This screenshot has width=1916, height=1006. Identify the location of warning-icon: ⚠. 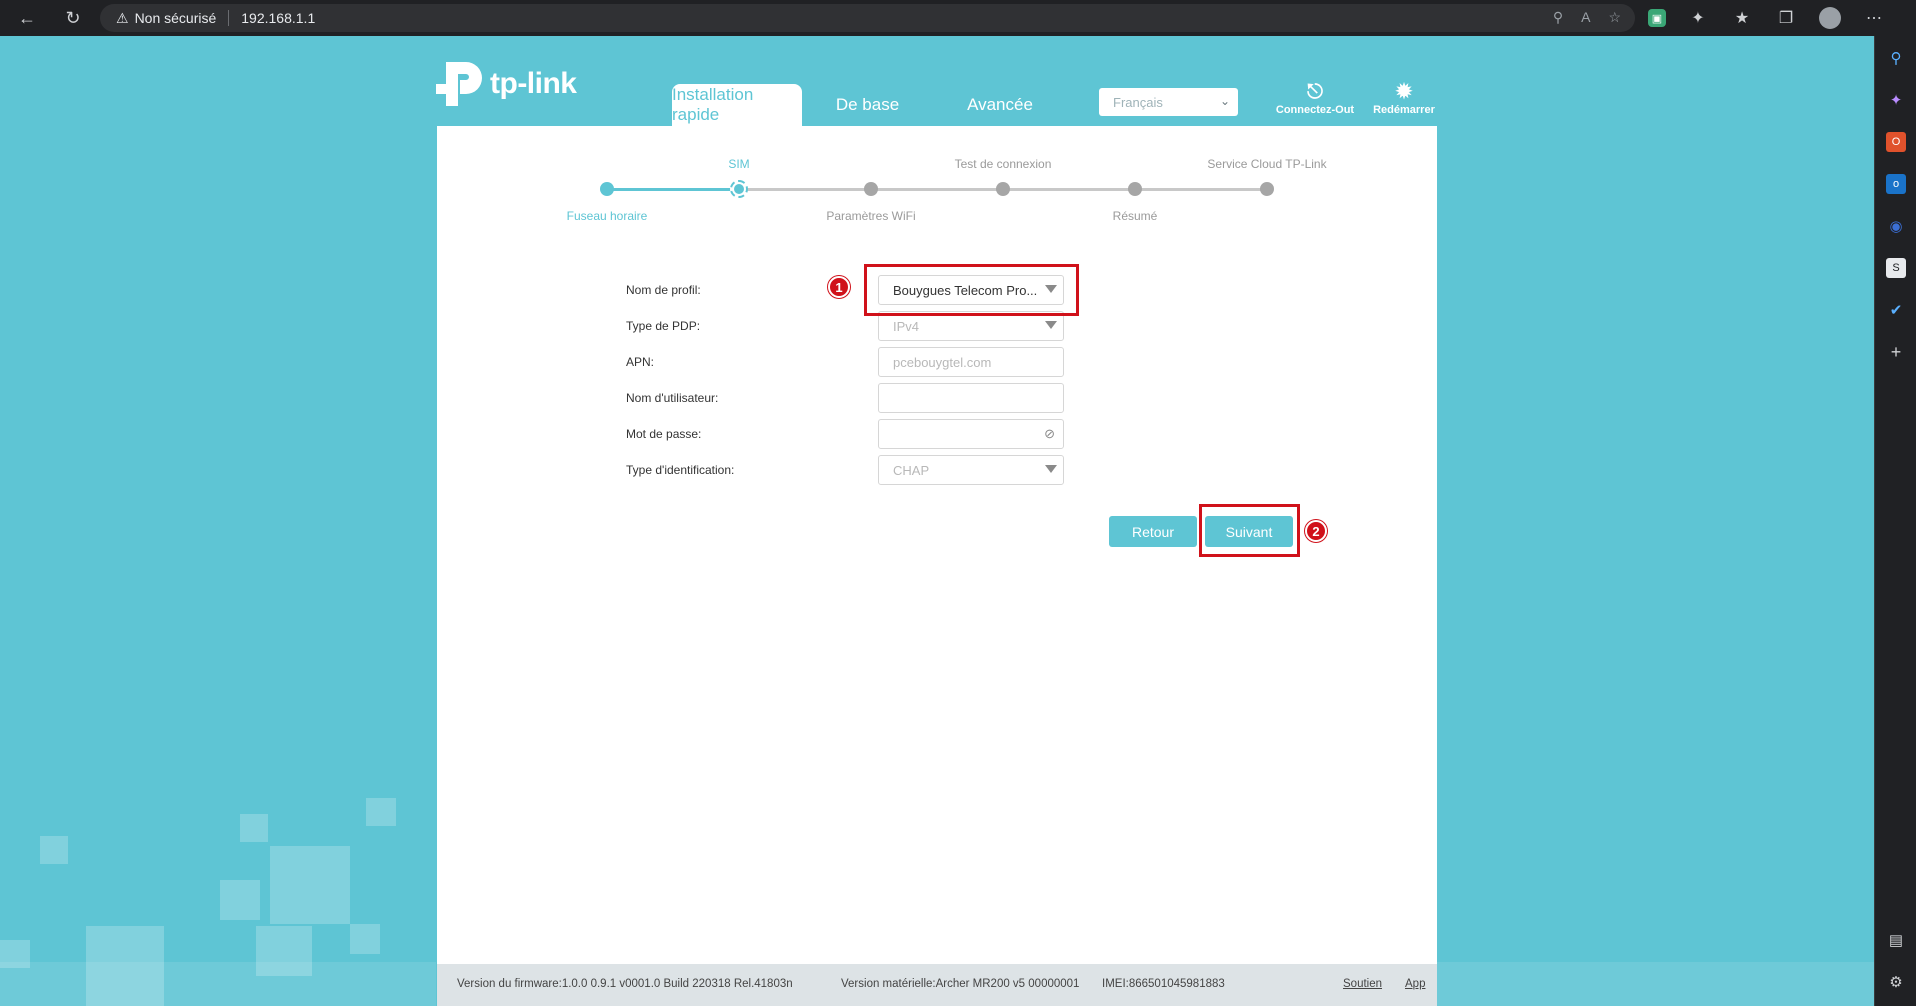
(122, 17).